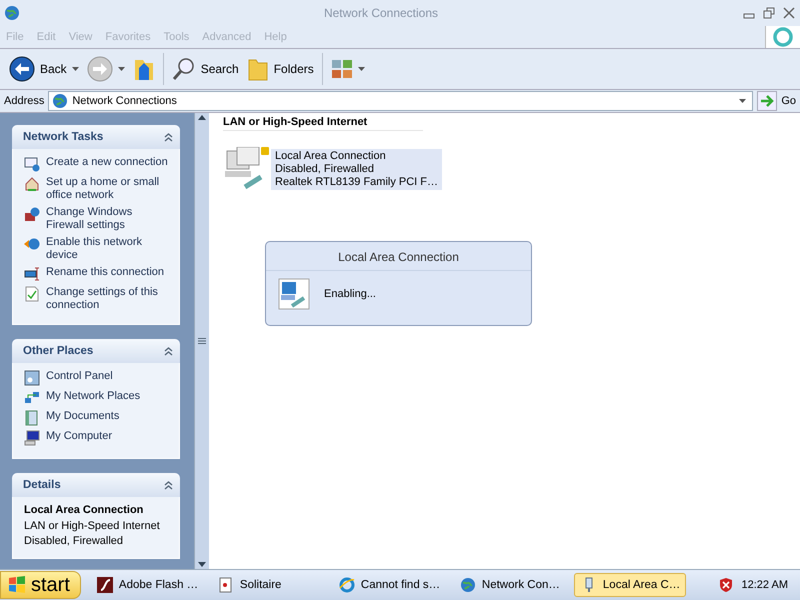 The height and width of the screenshot is (600, 800). Describe the element at coordinates (726, 585) in the screenshot. I see `security-shield-icon` at that location.